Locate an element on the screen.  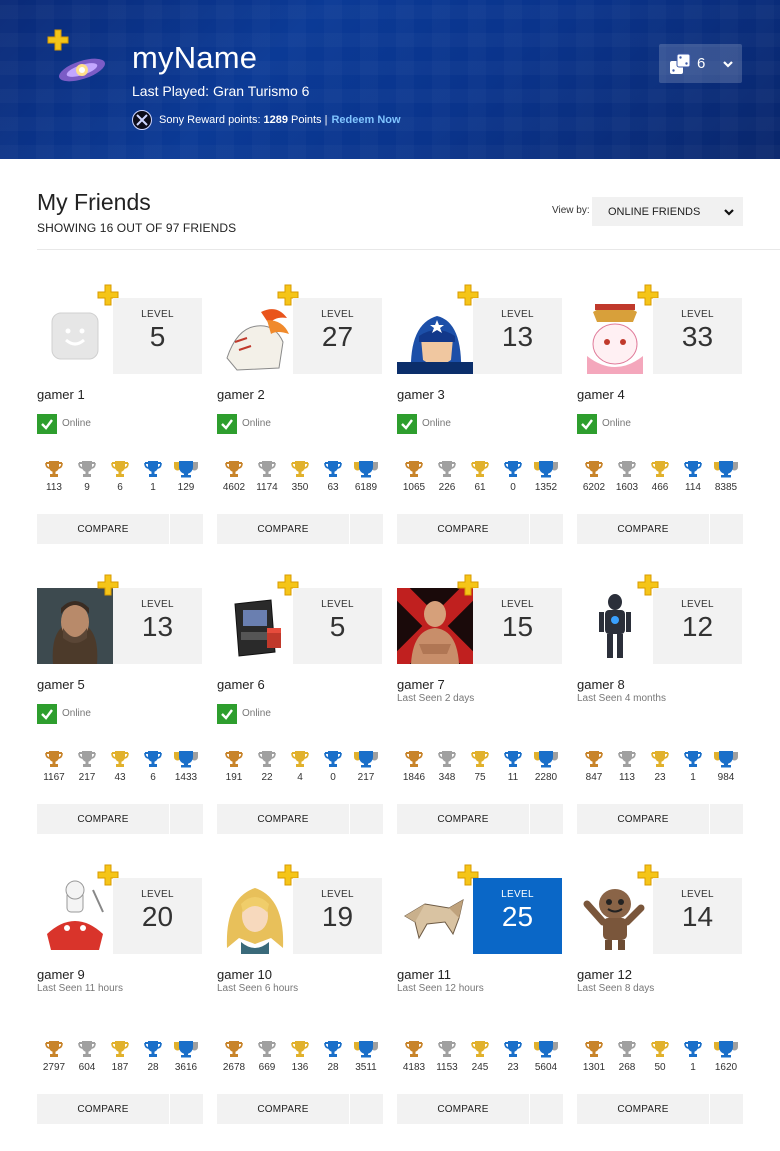
trophy-stat: 136 is located at coordinates (300, 1056).